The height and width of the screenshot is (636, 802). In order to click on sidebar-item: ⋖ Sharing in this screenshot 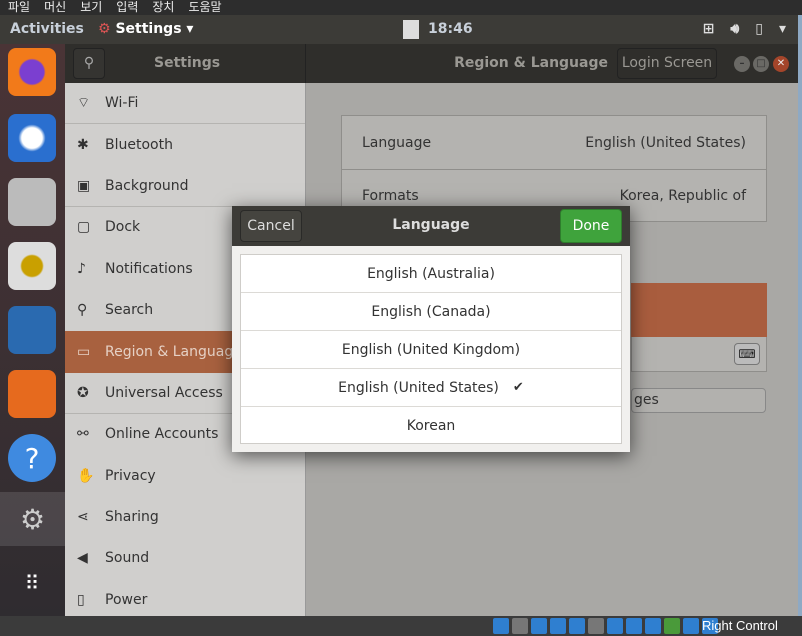, I will do `click(185, 517)`.